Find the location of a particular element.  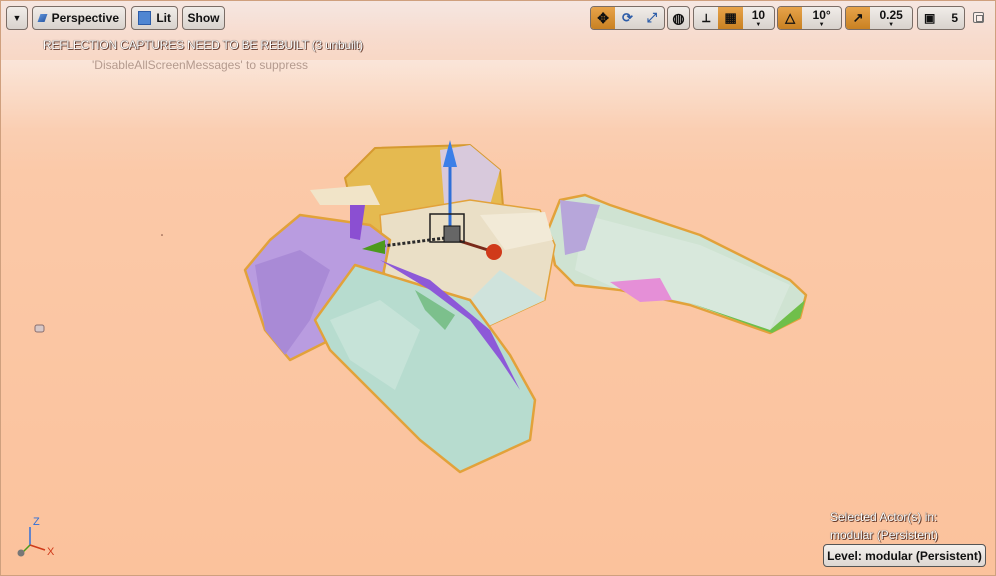

move-arrows-icon: ✥ is located at coordinates (603, 17).